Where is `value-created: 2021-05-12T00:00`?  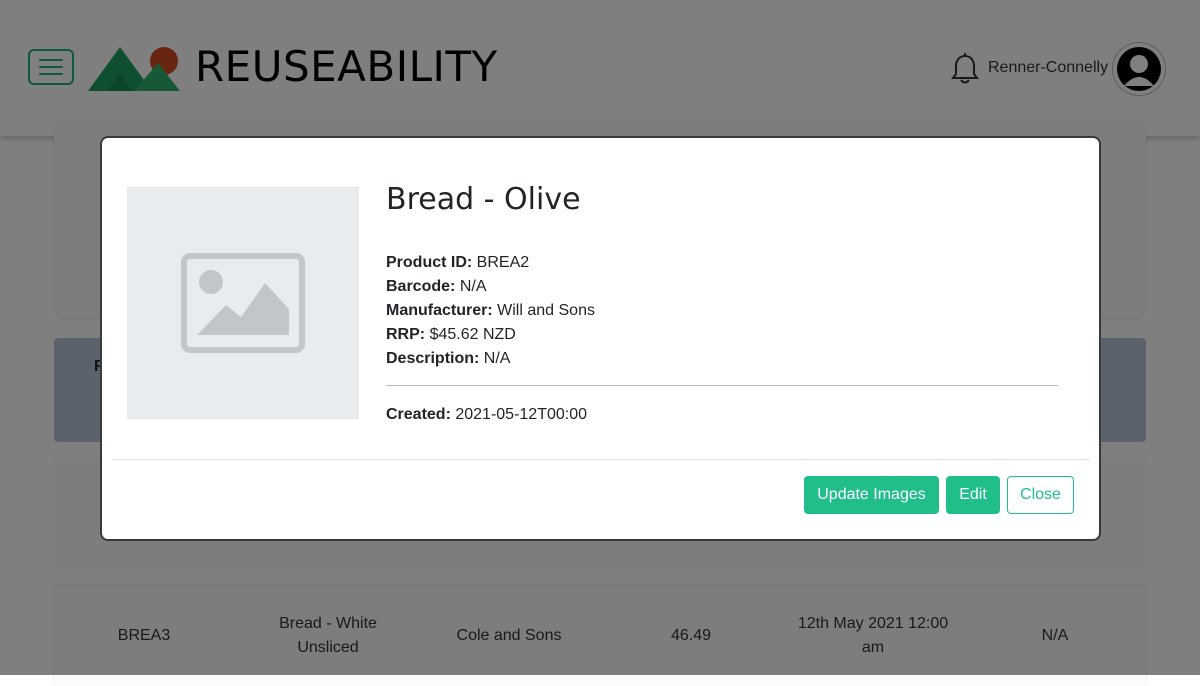
value-created: 2021-05-12T00:00 is located at coordinates (521, 414).